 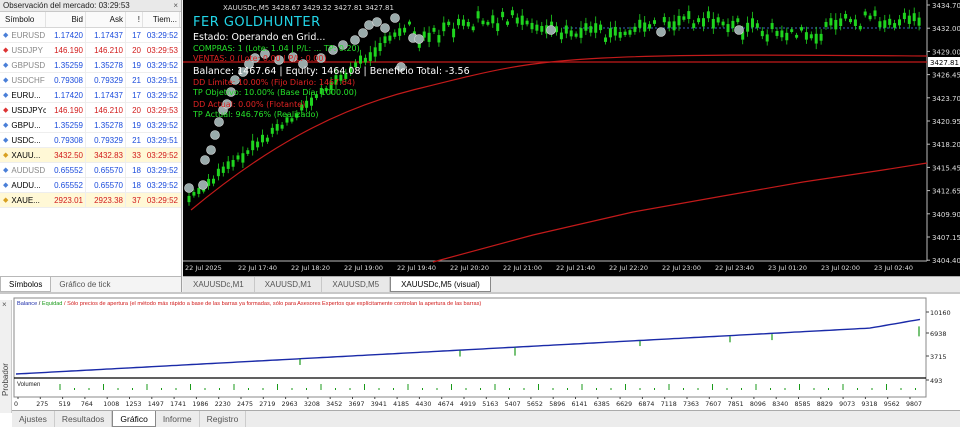 I want to click on bid-value: 3432.50, so click(x=66, y=155).